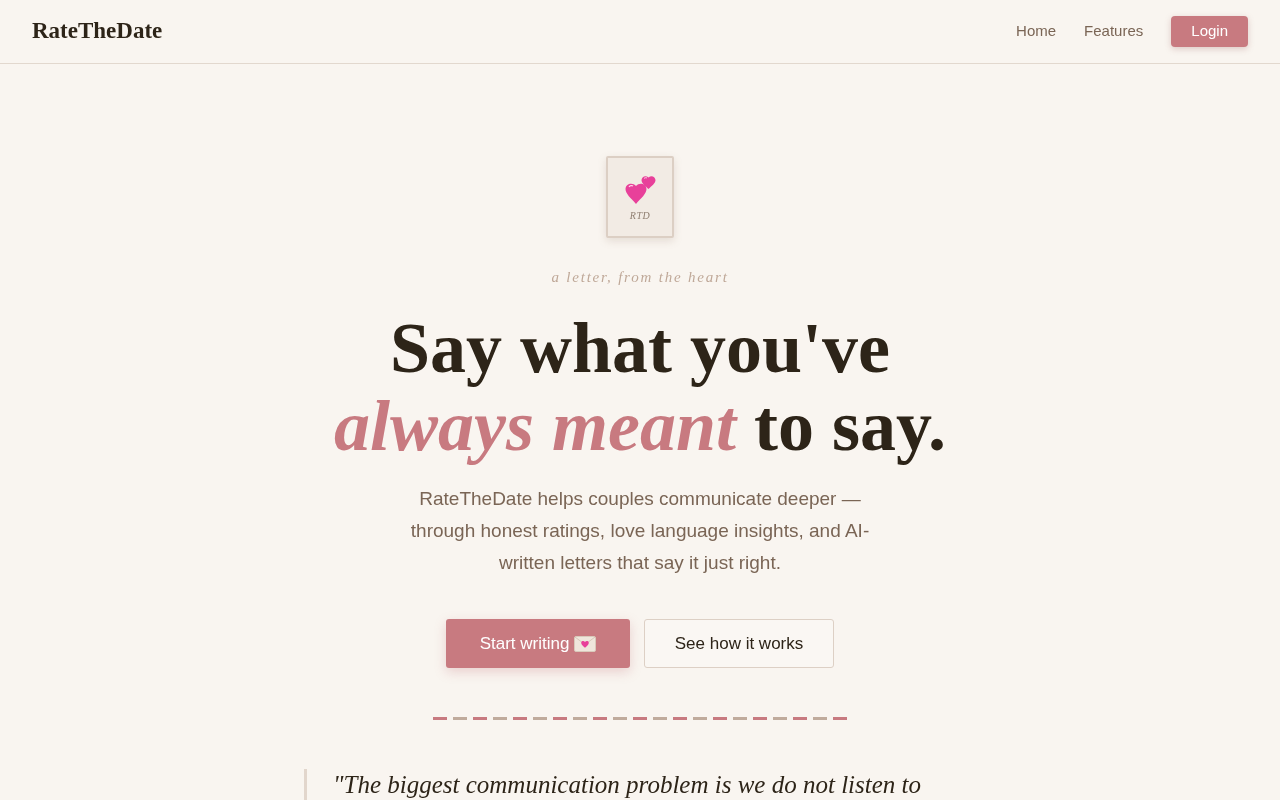 The image size is (1280, 800). What do you see at coordinates (1209, 31) in the screenshot?
I see `login-button: Login` at bounding box center [1209, 31].